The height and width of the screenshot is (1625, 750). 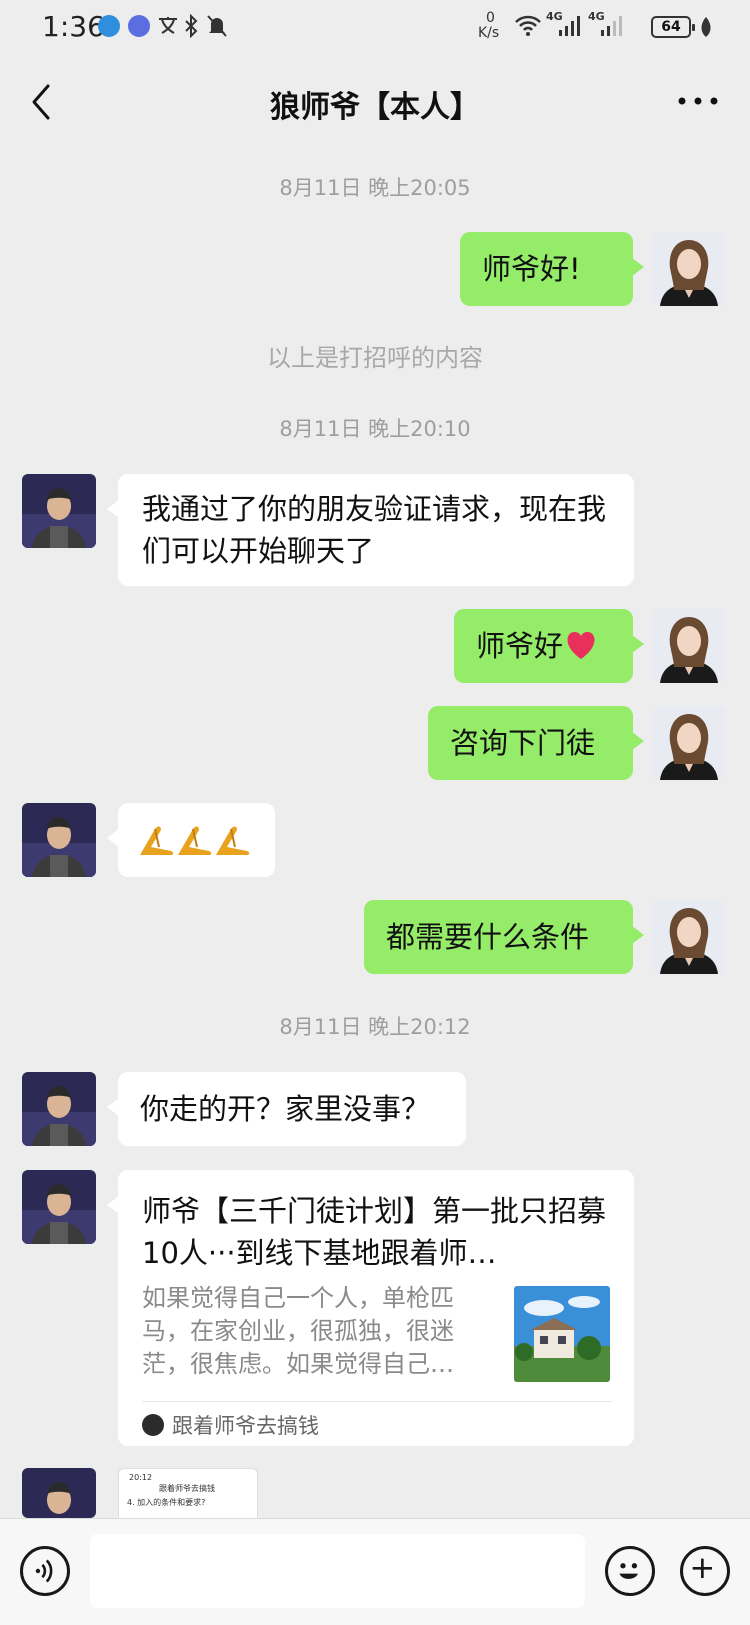 I want to click on message-bubble-mine: 咨询下门徒, so click(x=536, y=743).